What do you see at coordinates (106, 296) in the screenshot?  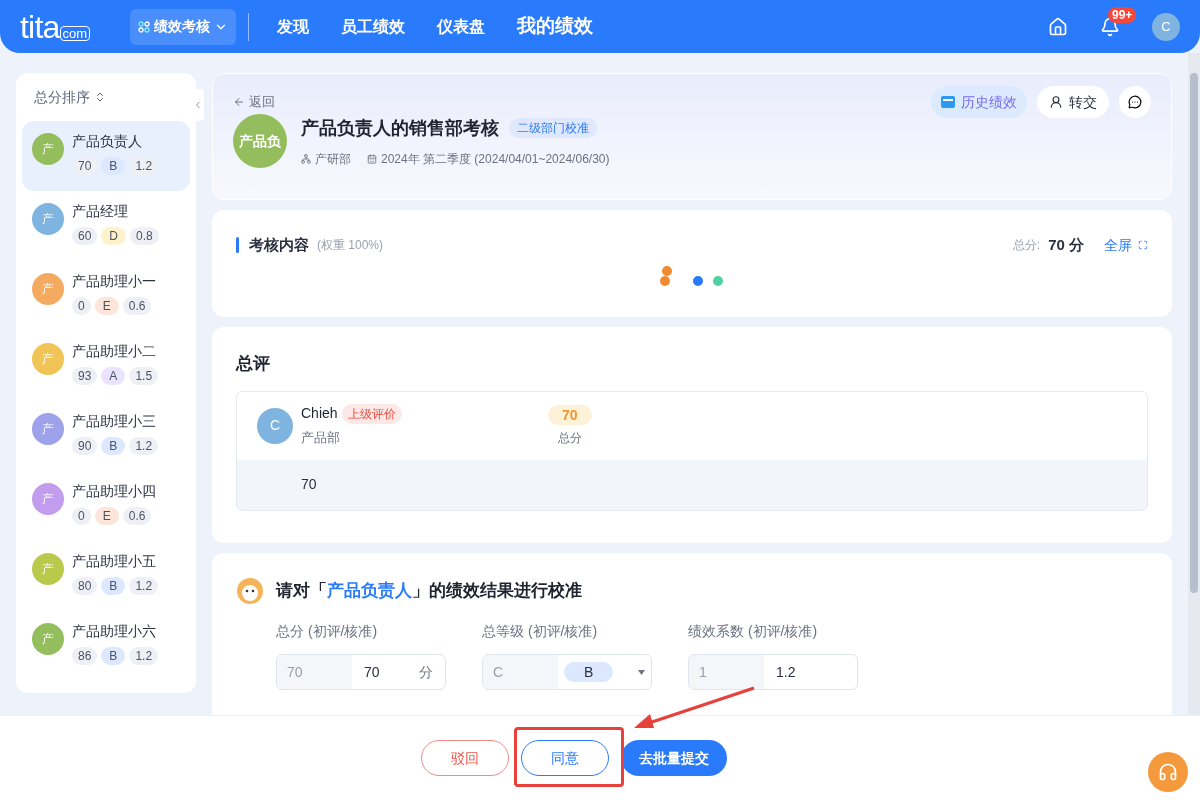 I see `employee-item: 产 产品助理小一 0 E 0.6` at bounding box center [106, 296].